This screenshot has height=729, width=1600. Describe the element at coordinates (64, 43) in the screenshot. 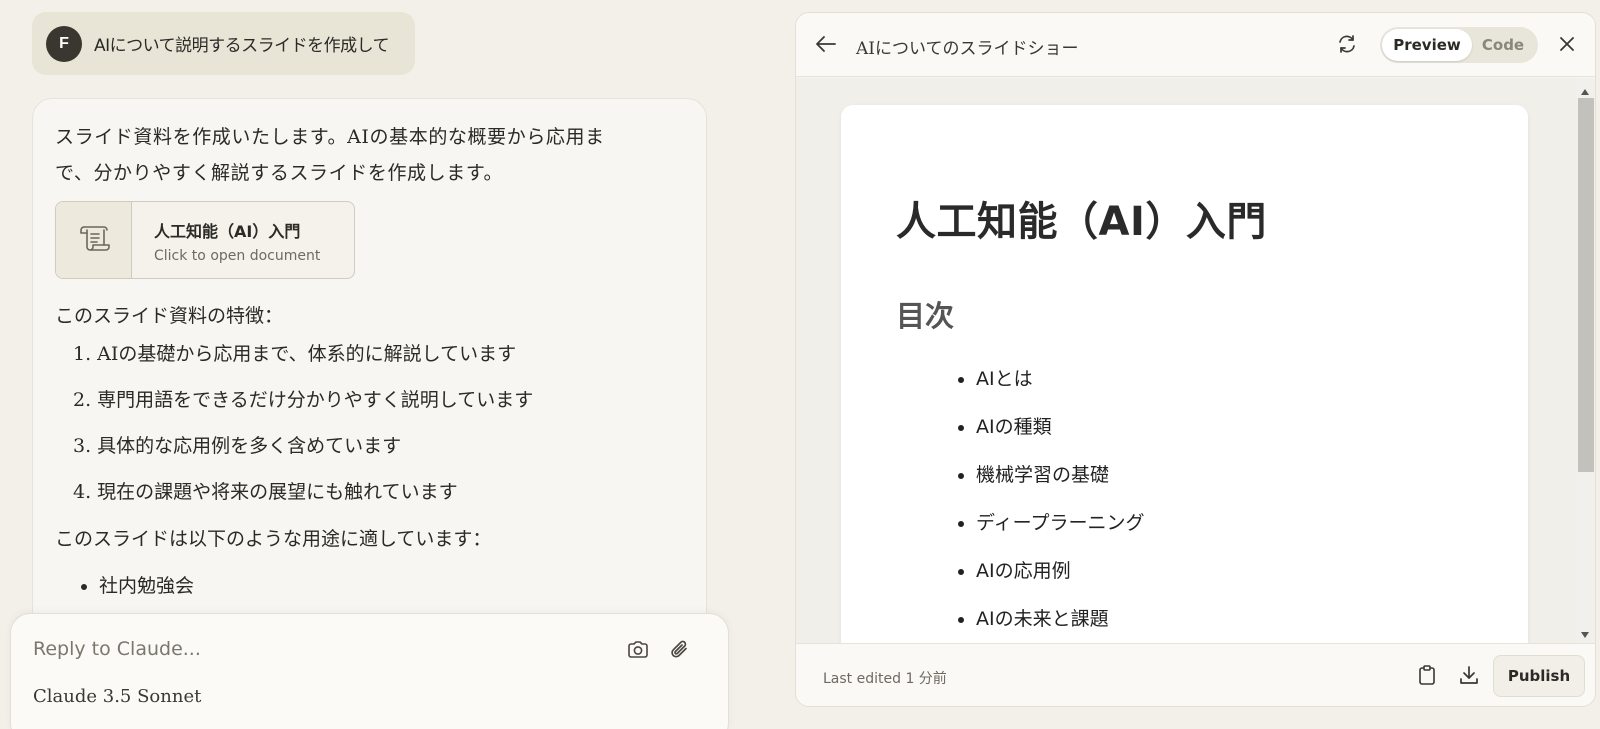

I see `user-avatar: F` at that location.